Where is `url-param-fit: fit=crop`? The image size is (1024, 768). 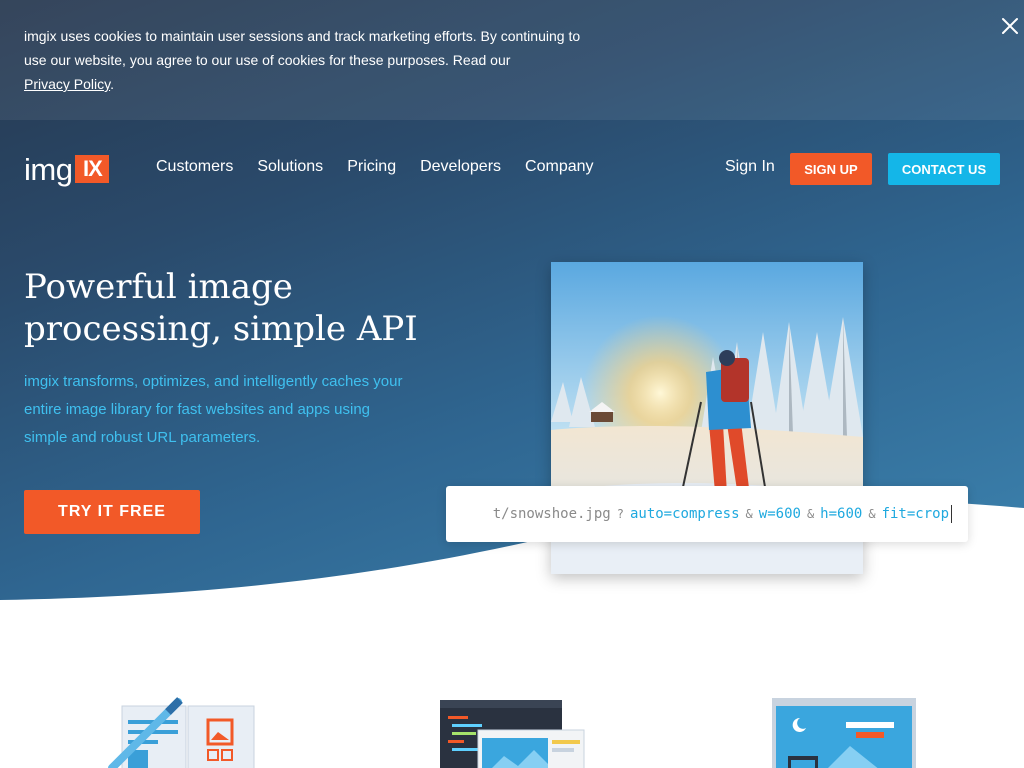
url-param-fit: fit=crop is located at coordinates (915, 514).